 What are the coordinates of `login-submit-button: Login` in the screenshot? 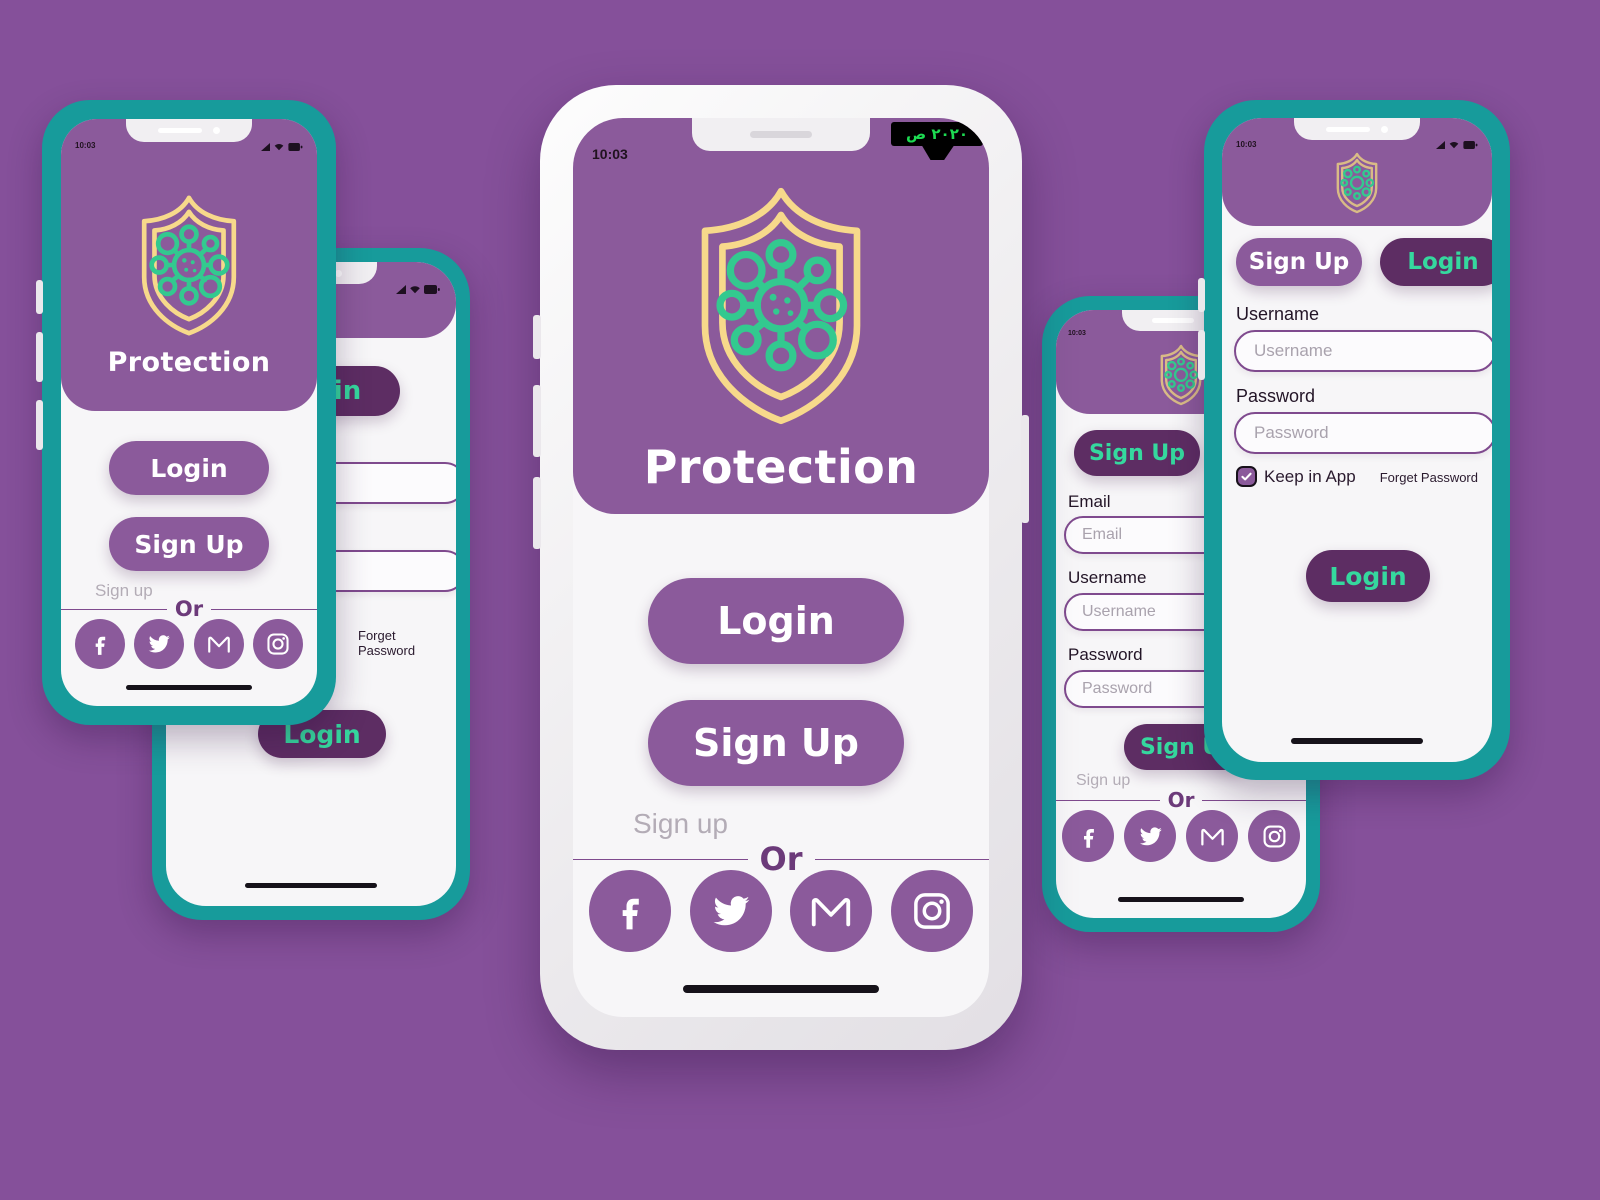 It's located at (1368, 576).